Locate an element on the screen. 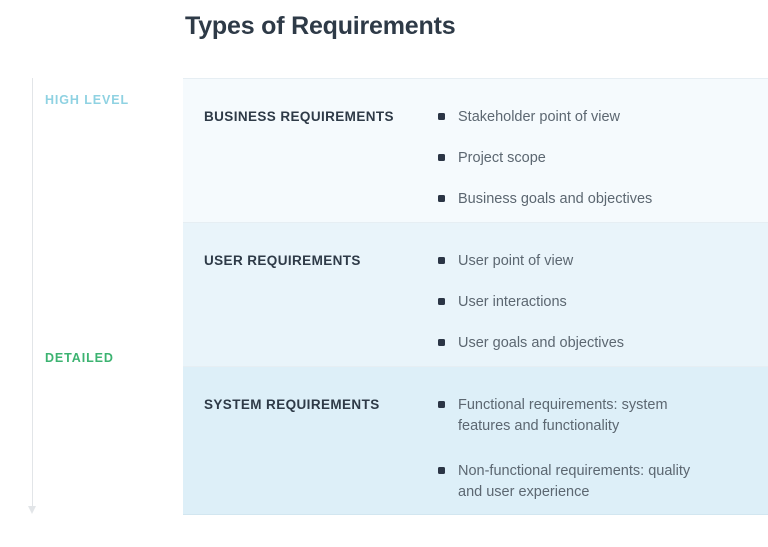 This screenshot has height=547, width=768. list-item-label: User goals and objectives is located at coordinates (541, 343).